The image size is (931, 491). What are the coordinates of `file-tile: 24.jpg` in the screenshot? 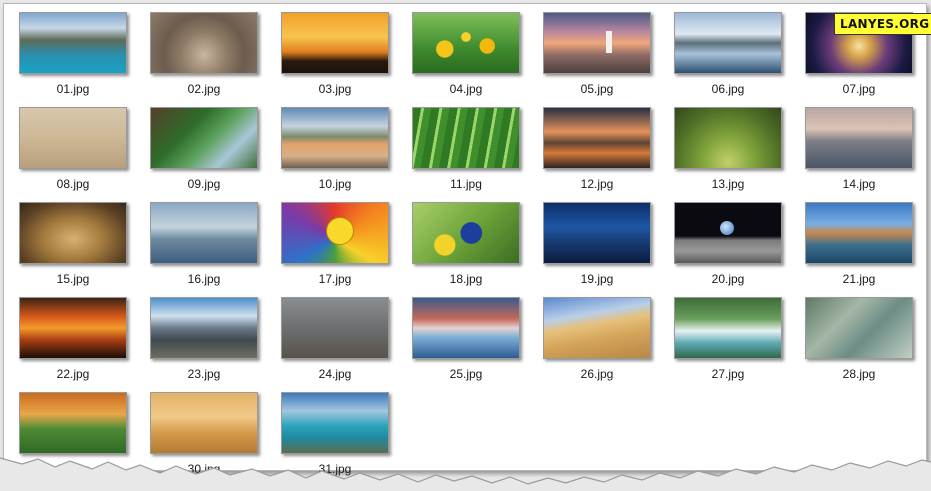 It's located at (335, 339).